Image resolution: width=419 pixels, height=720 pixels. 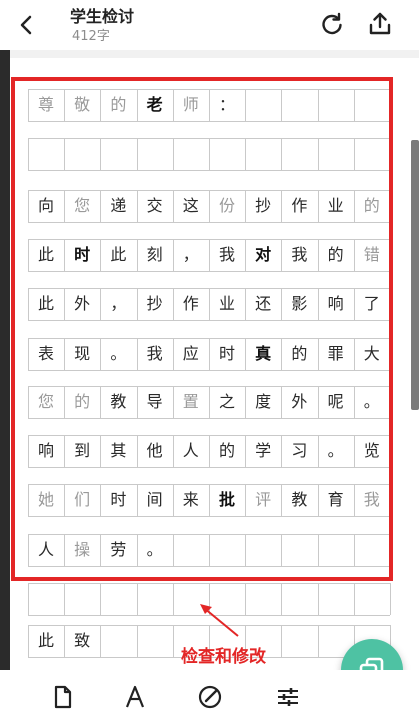 I want to click on arrow-icon, so click(x=219, y=620).